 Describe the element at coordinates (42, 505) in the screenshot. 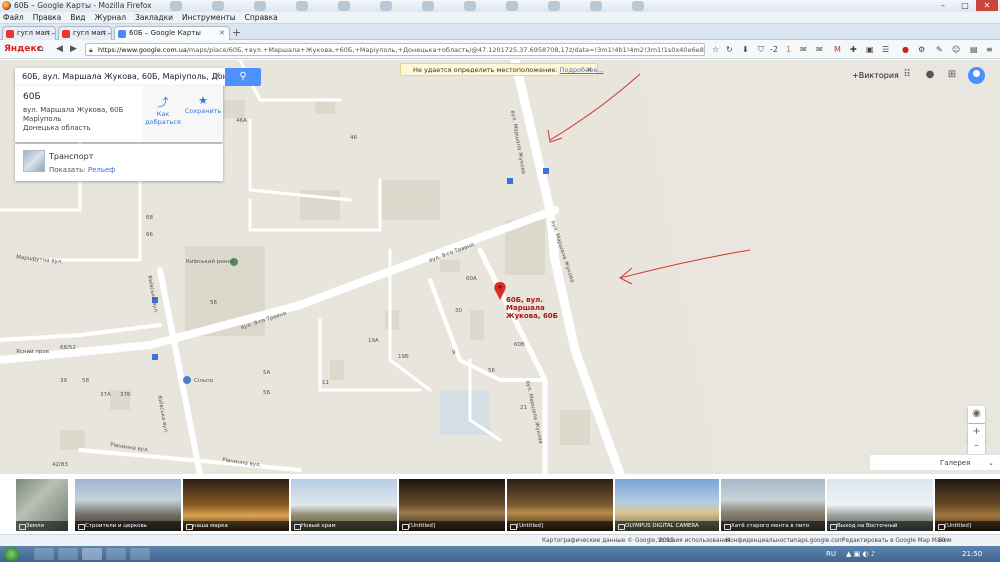

I see `earth-thumbnail: Земля` at that location.